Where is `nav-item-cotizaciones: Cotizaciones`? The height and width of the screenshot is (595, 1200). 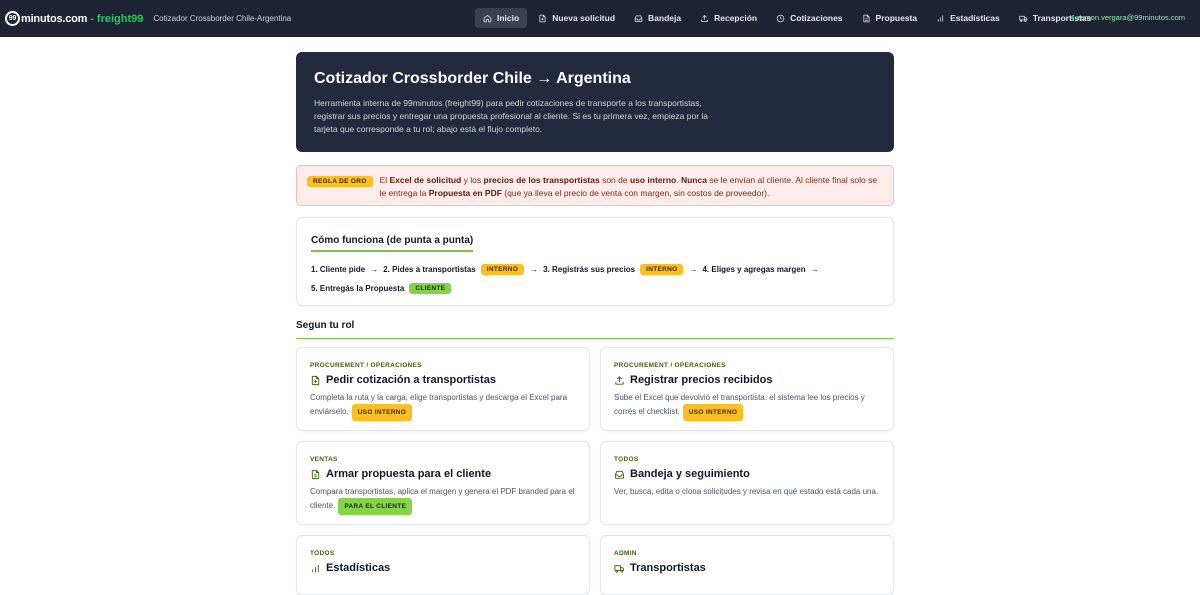
nav-item-cotizaciones: Cotizaciones is located at coordinates (809, 18).